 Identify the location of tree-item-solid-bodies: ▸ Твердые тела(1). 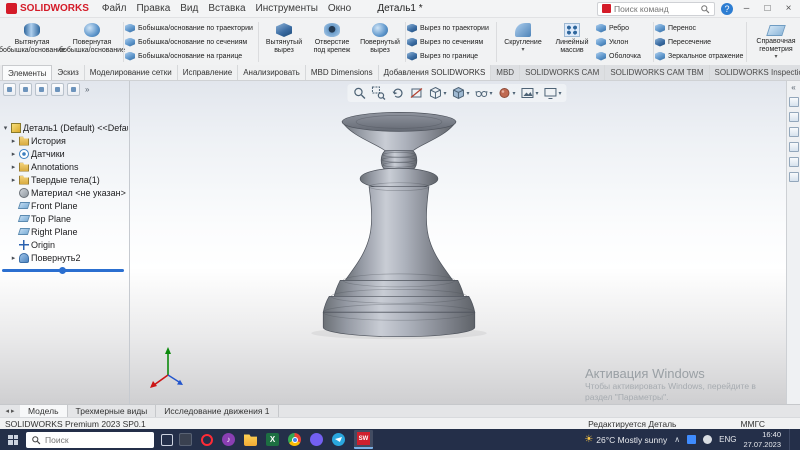
(69, 179).